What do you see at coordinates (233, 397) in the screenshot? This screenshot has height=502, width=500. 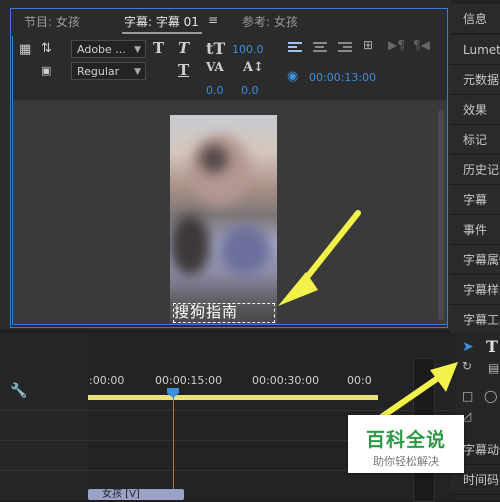 I see `work-area-bar` at bounding box center [233, 397].